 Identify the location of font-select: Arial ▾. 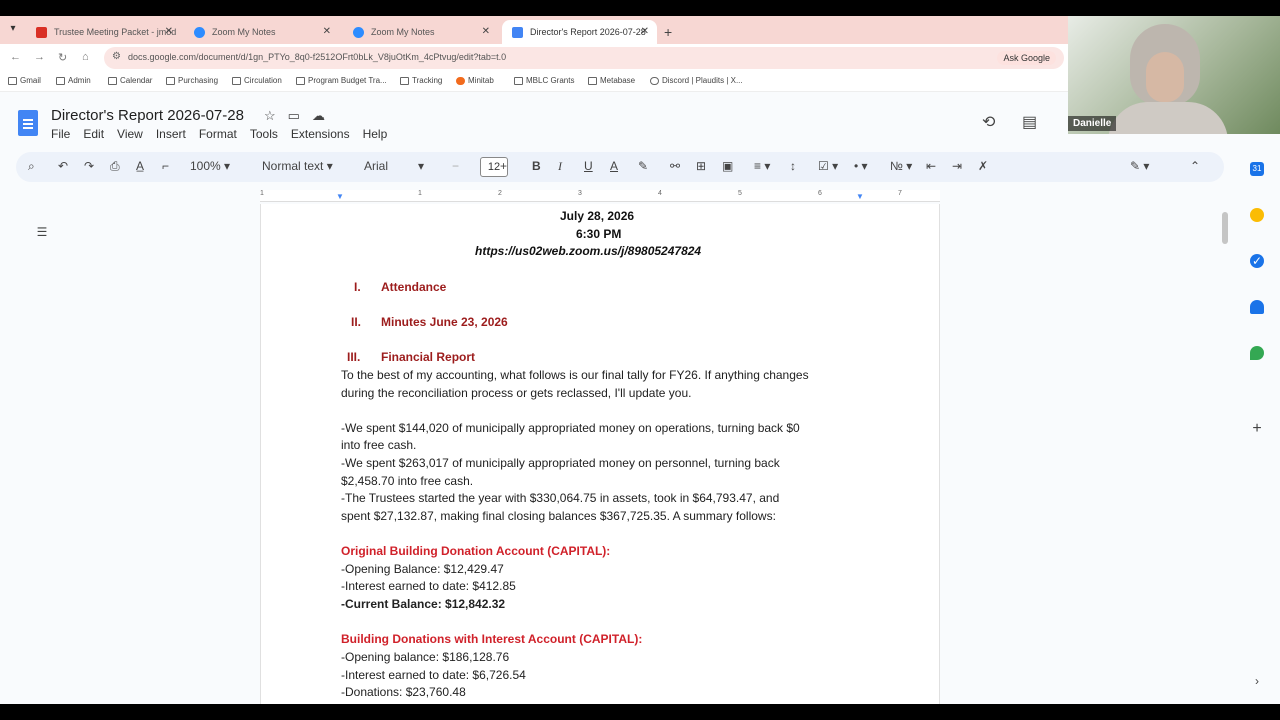
(394, 166).